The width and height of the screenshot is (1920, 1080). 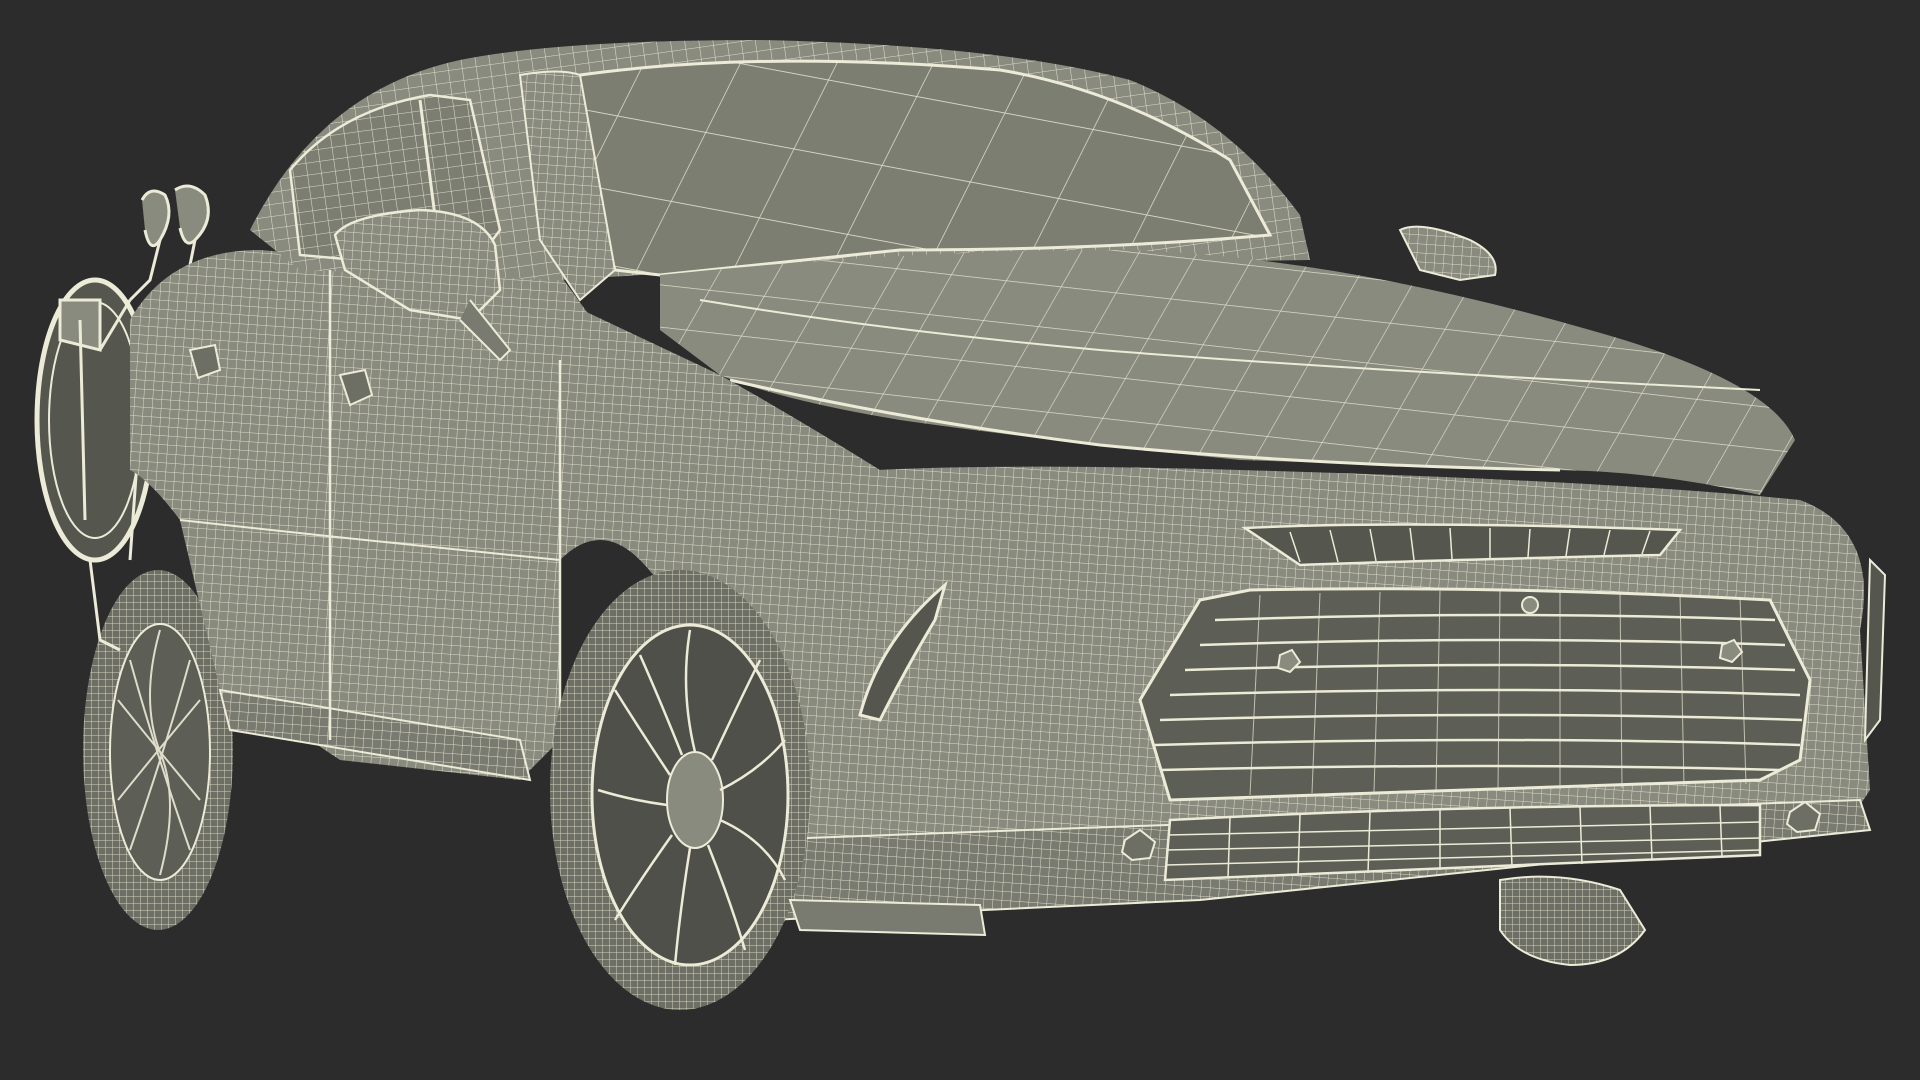 What do you see at coordinates (887, 917) in the screenshot?
I see `front-lip-tab` at bounding box center [887, 917].